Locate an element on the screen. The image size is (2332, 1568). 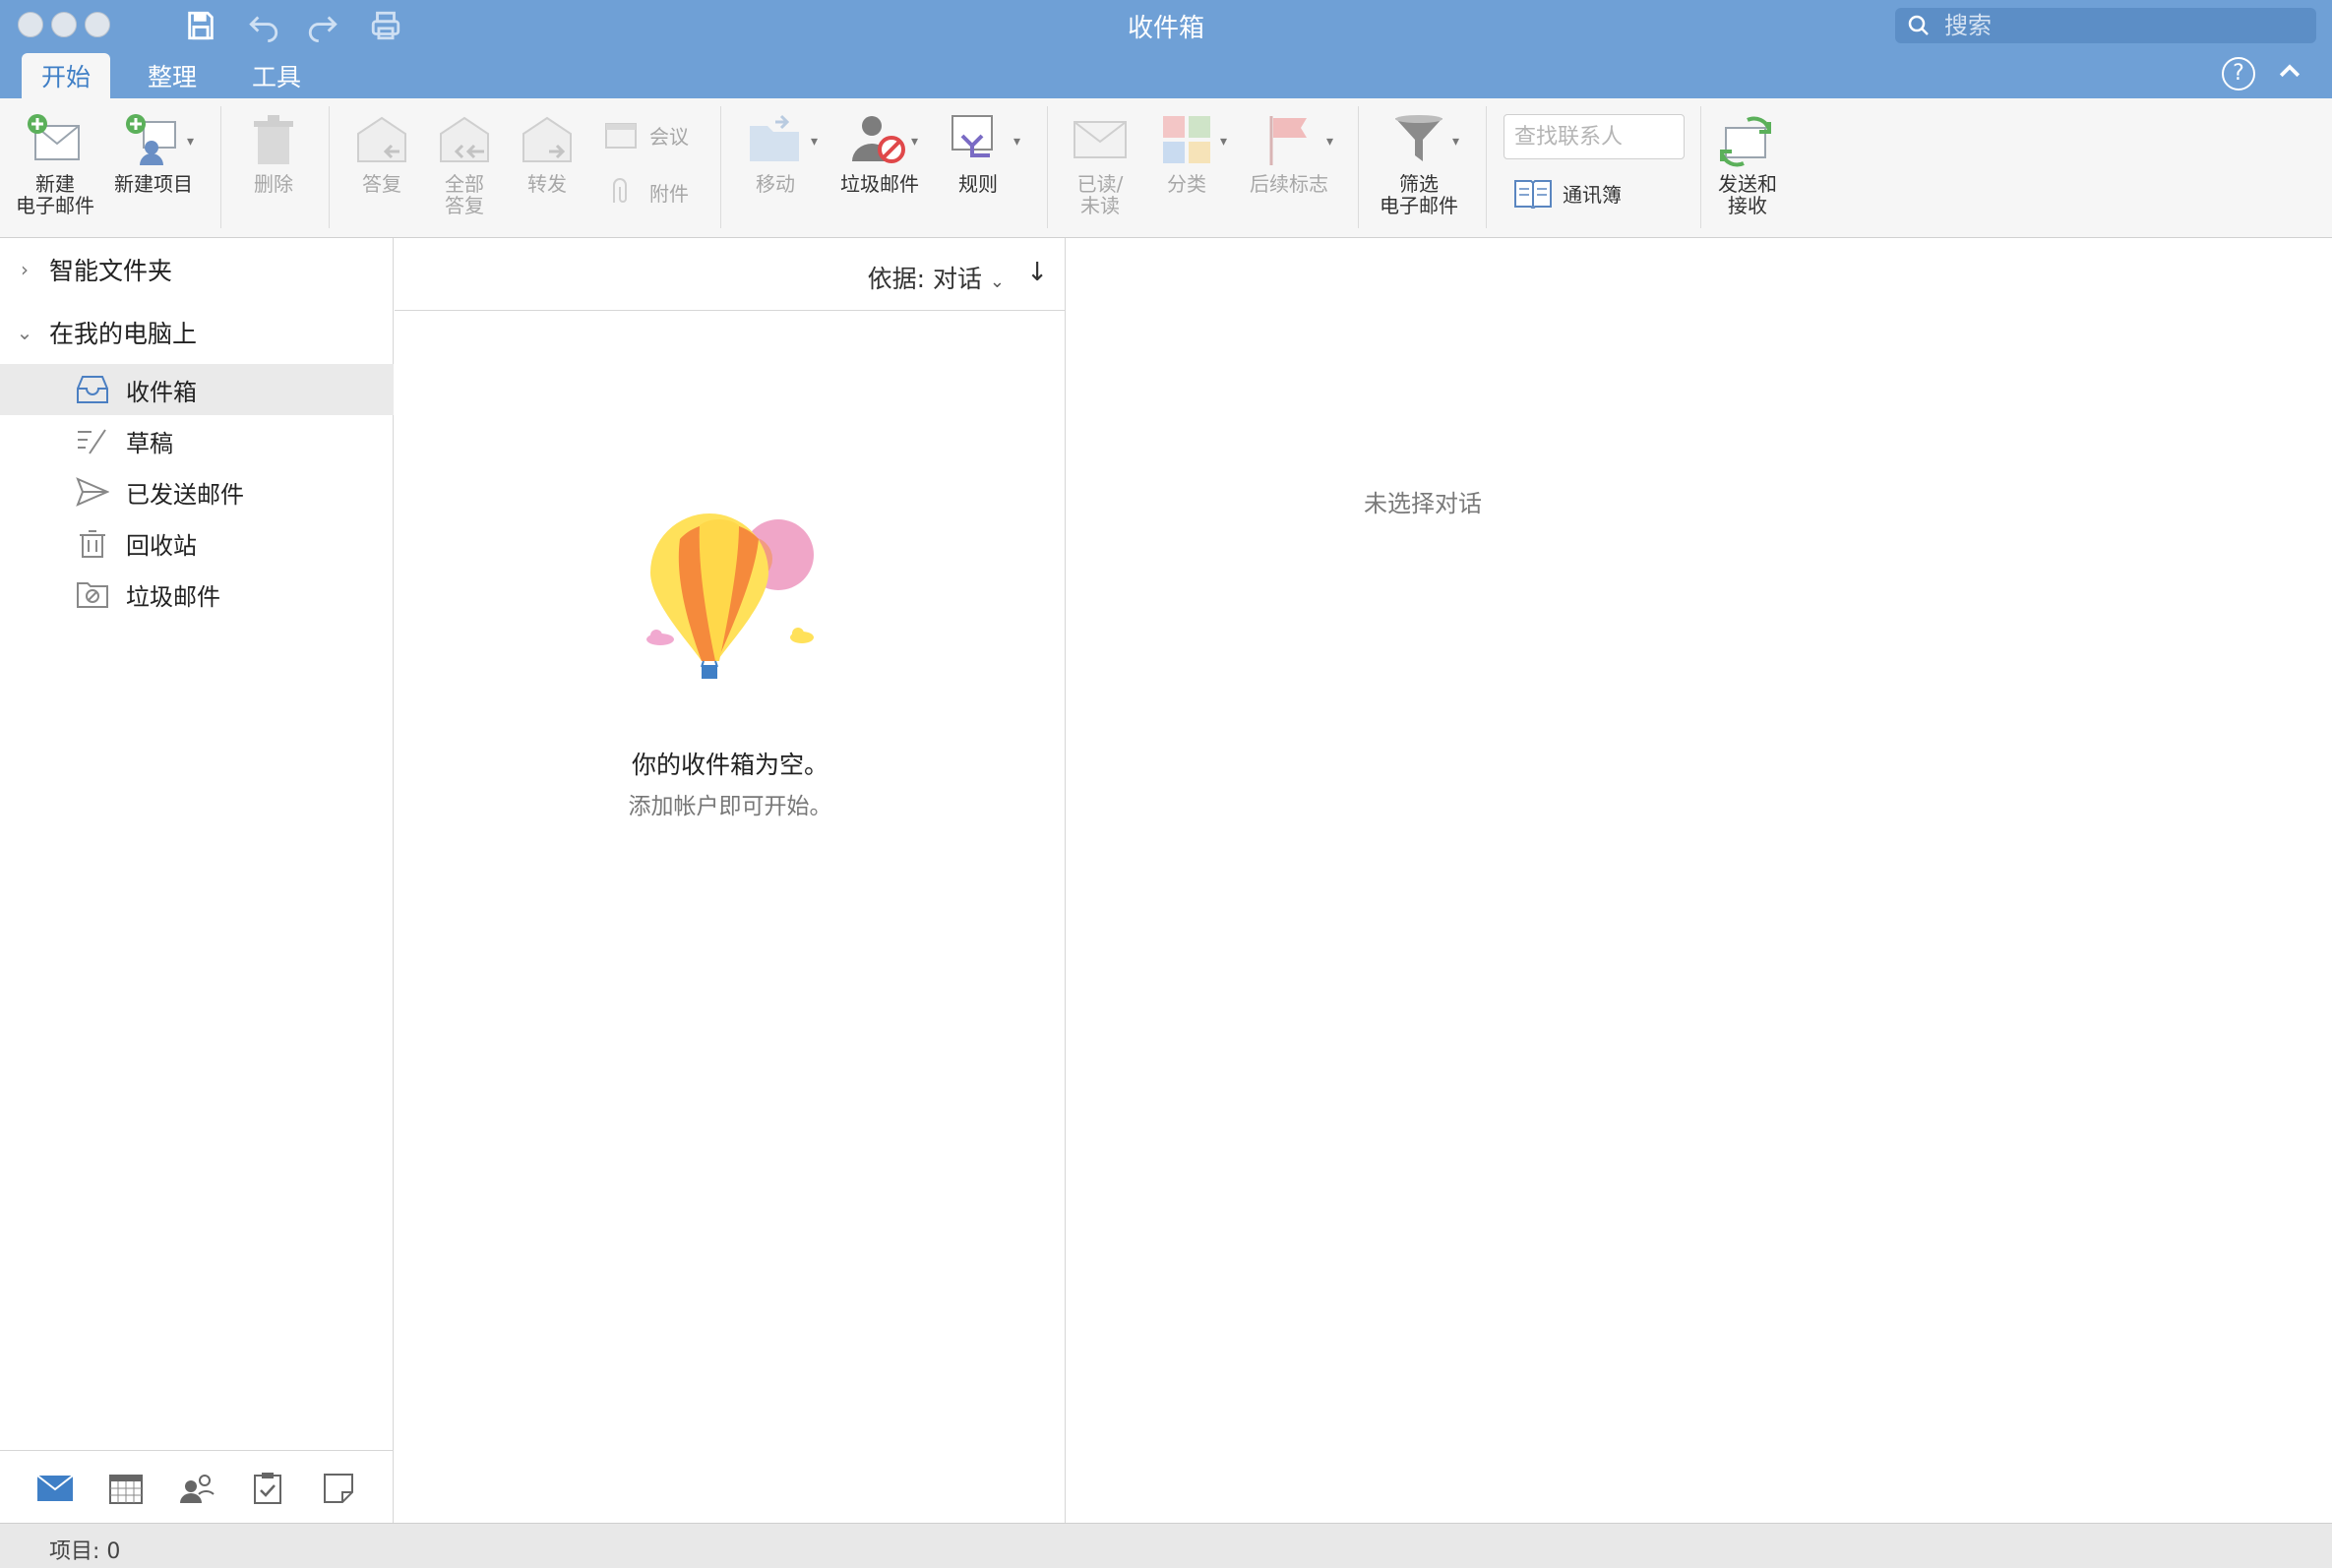
junk-button: 垃圾邮件 is located at coordinates (879, 151).